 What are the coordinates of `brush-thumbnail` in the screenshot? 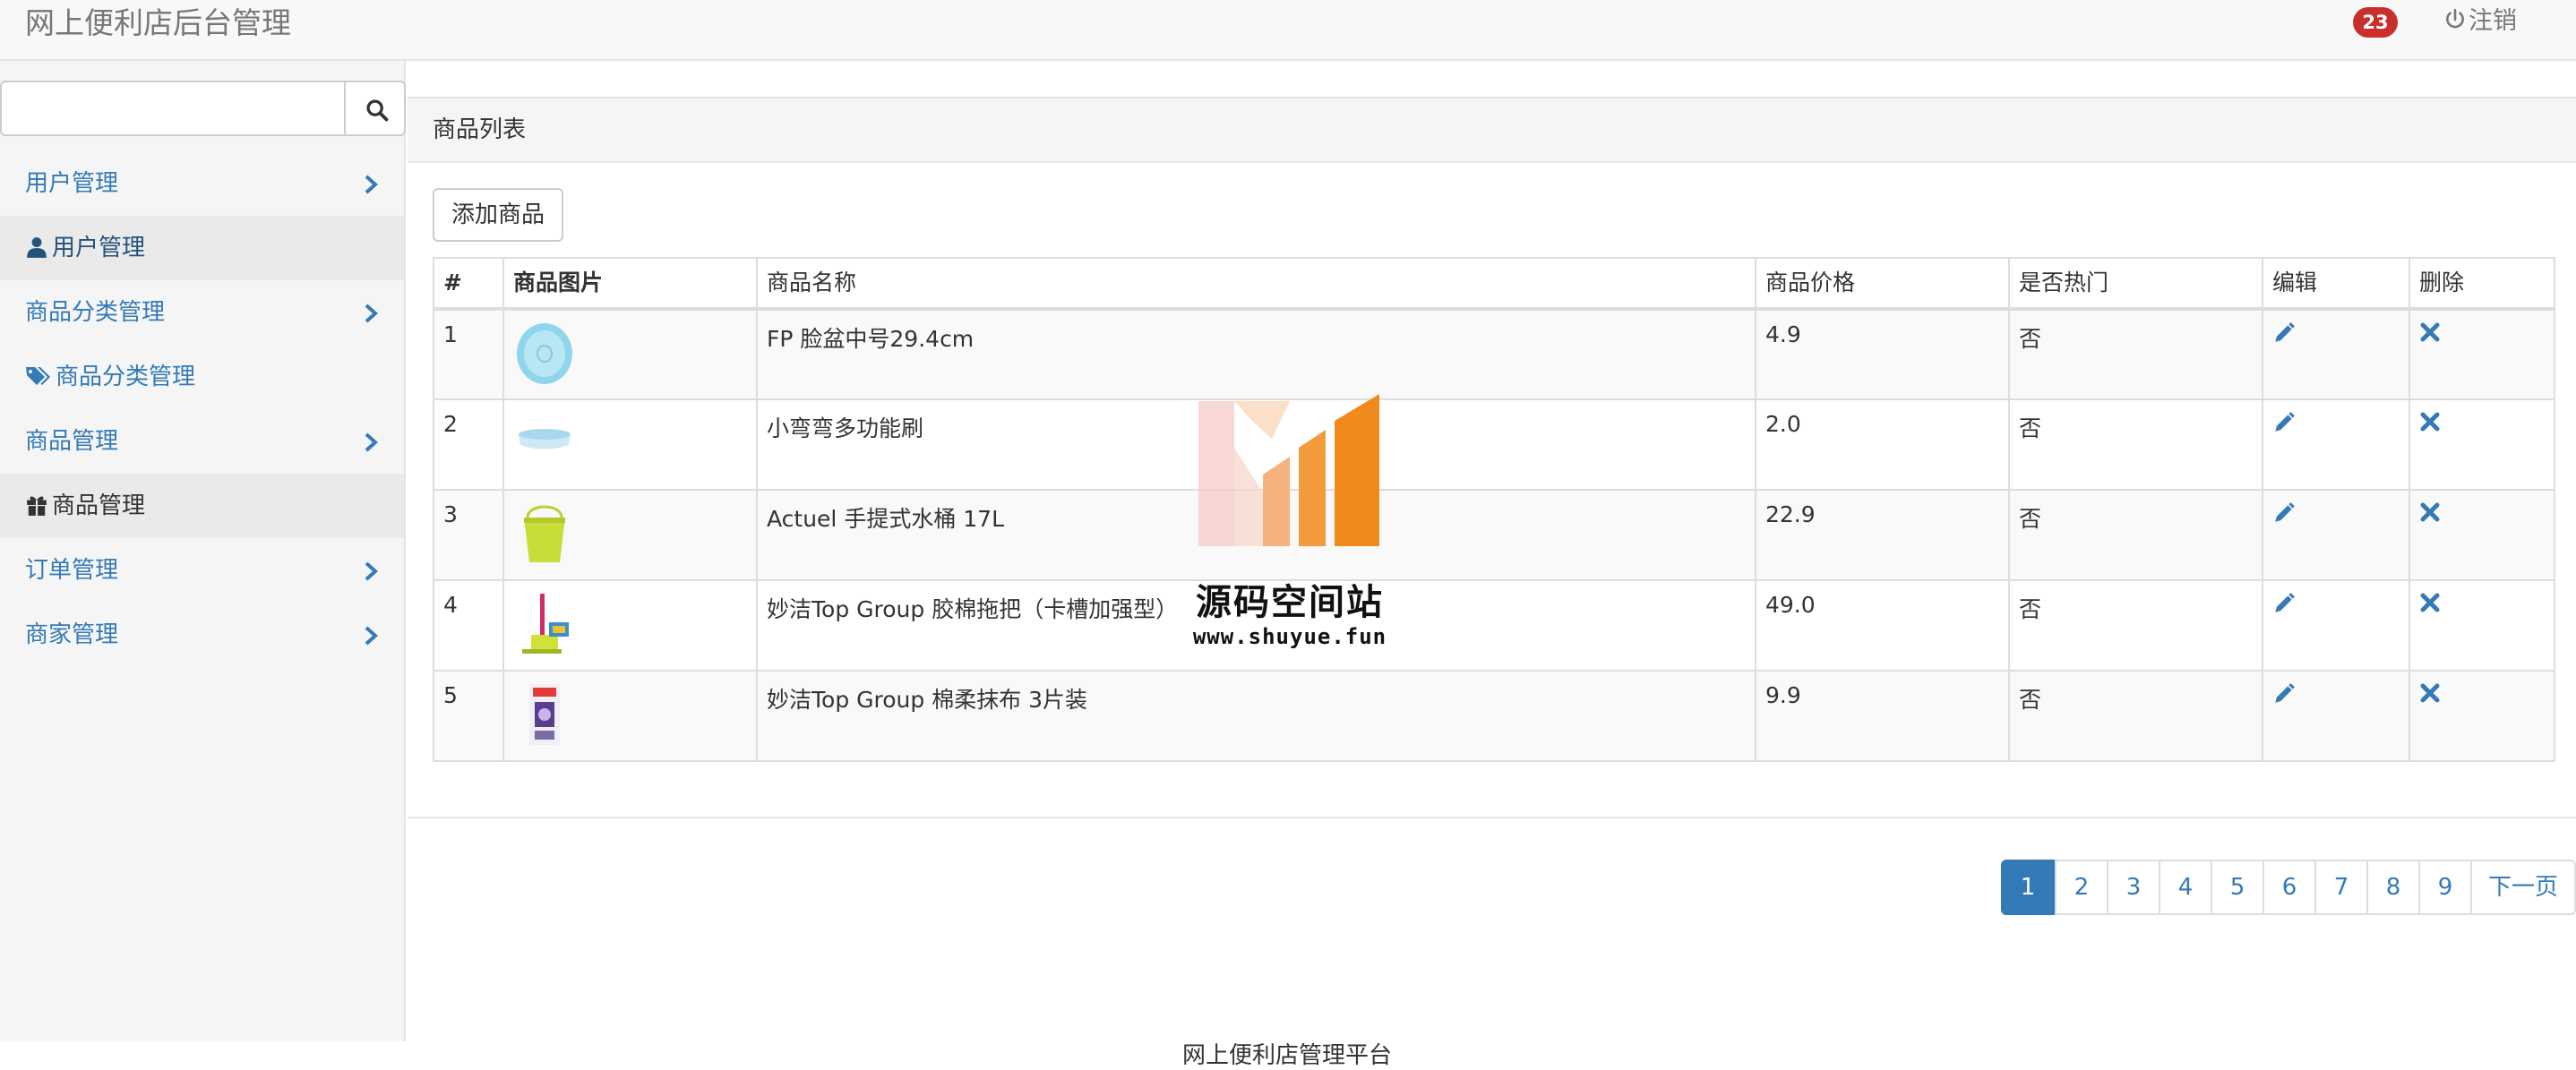 It's located at (545, 439).